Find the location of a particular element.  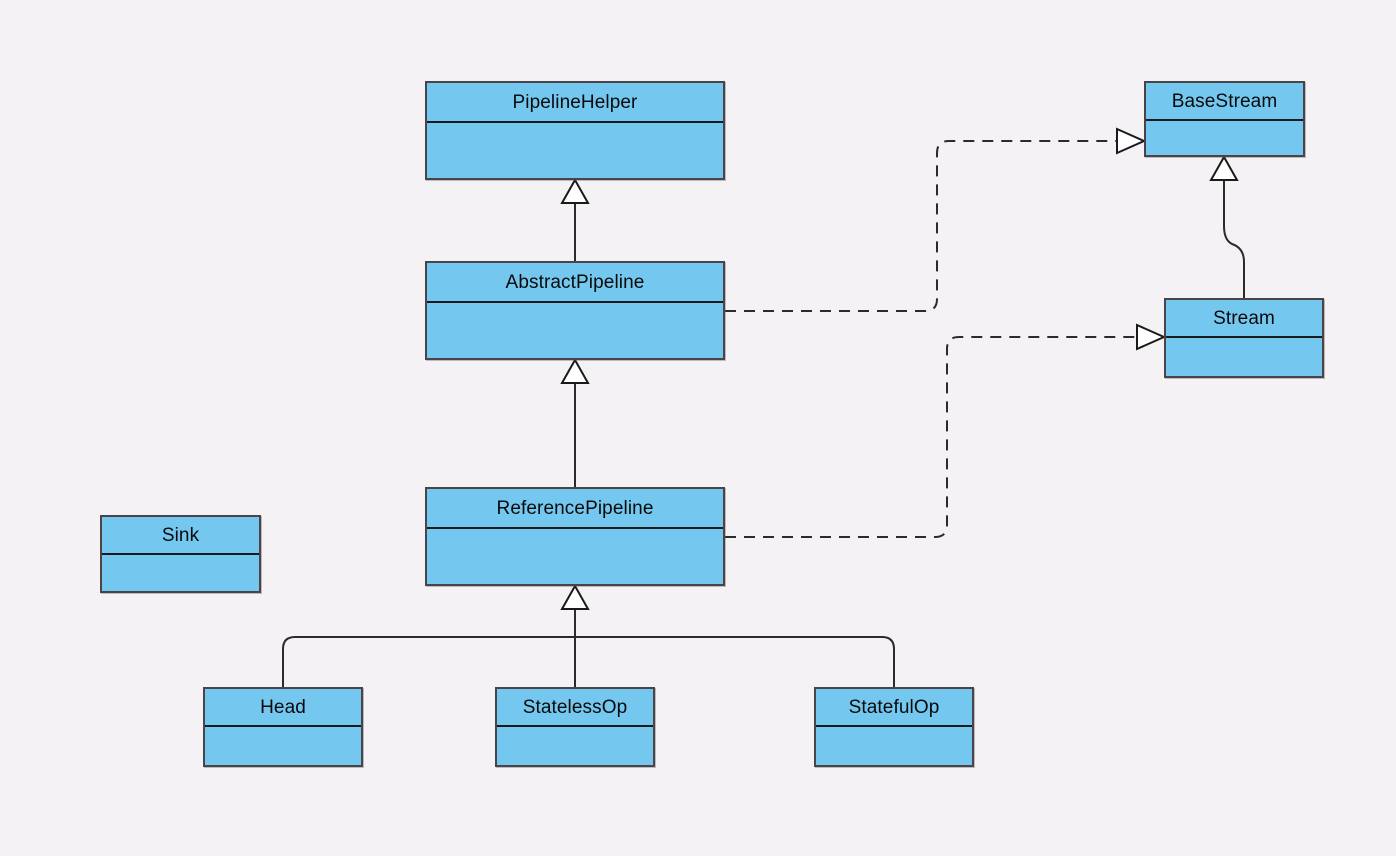

generalization-branch-head is located at coordinates (428, 661).